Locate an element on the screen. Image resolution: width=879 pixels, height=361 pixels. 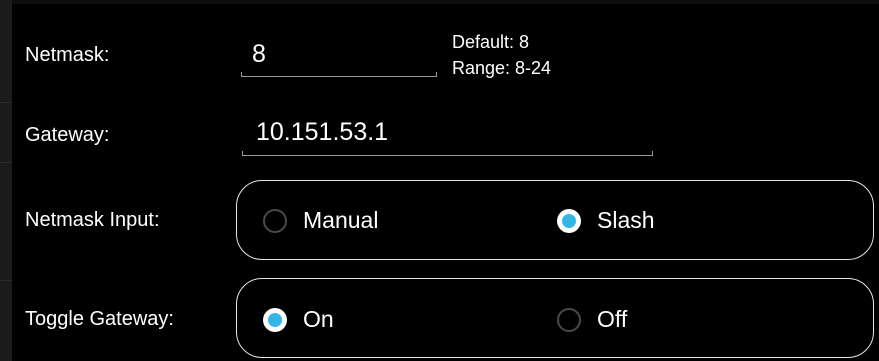
netmask-input-underline is located at coordinates (339, 74).